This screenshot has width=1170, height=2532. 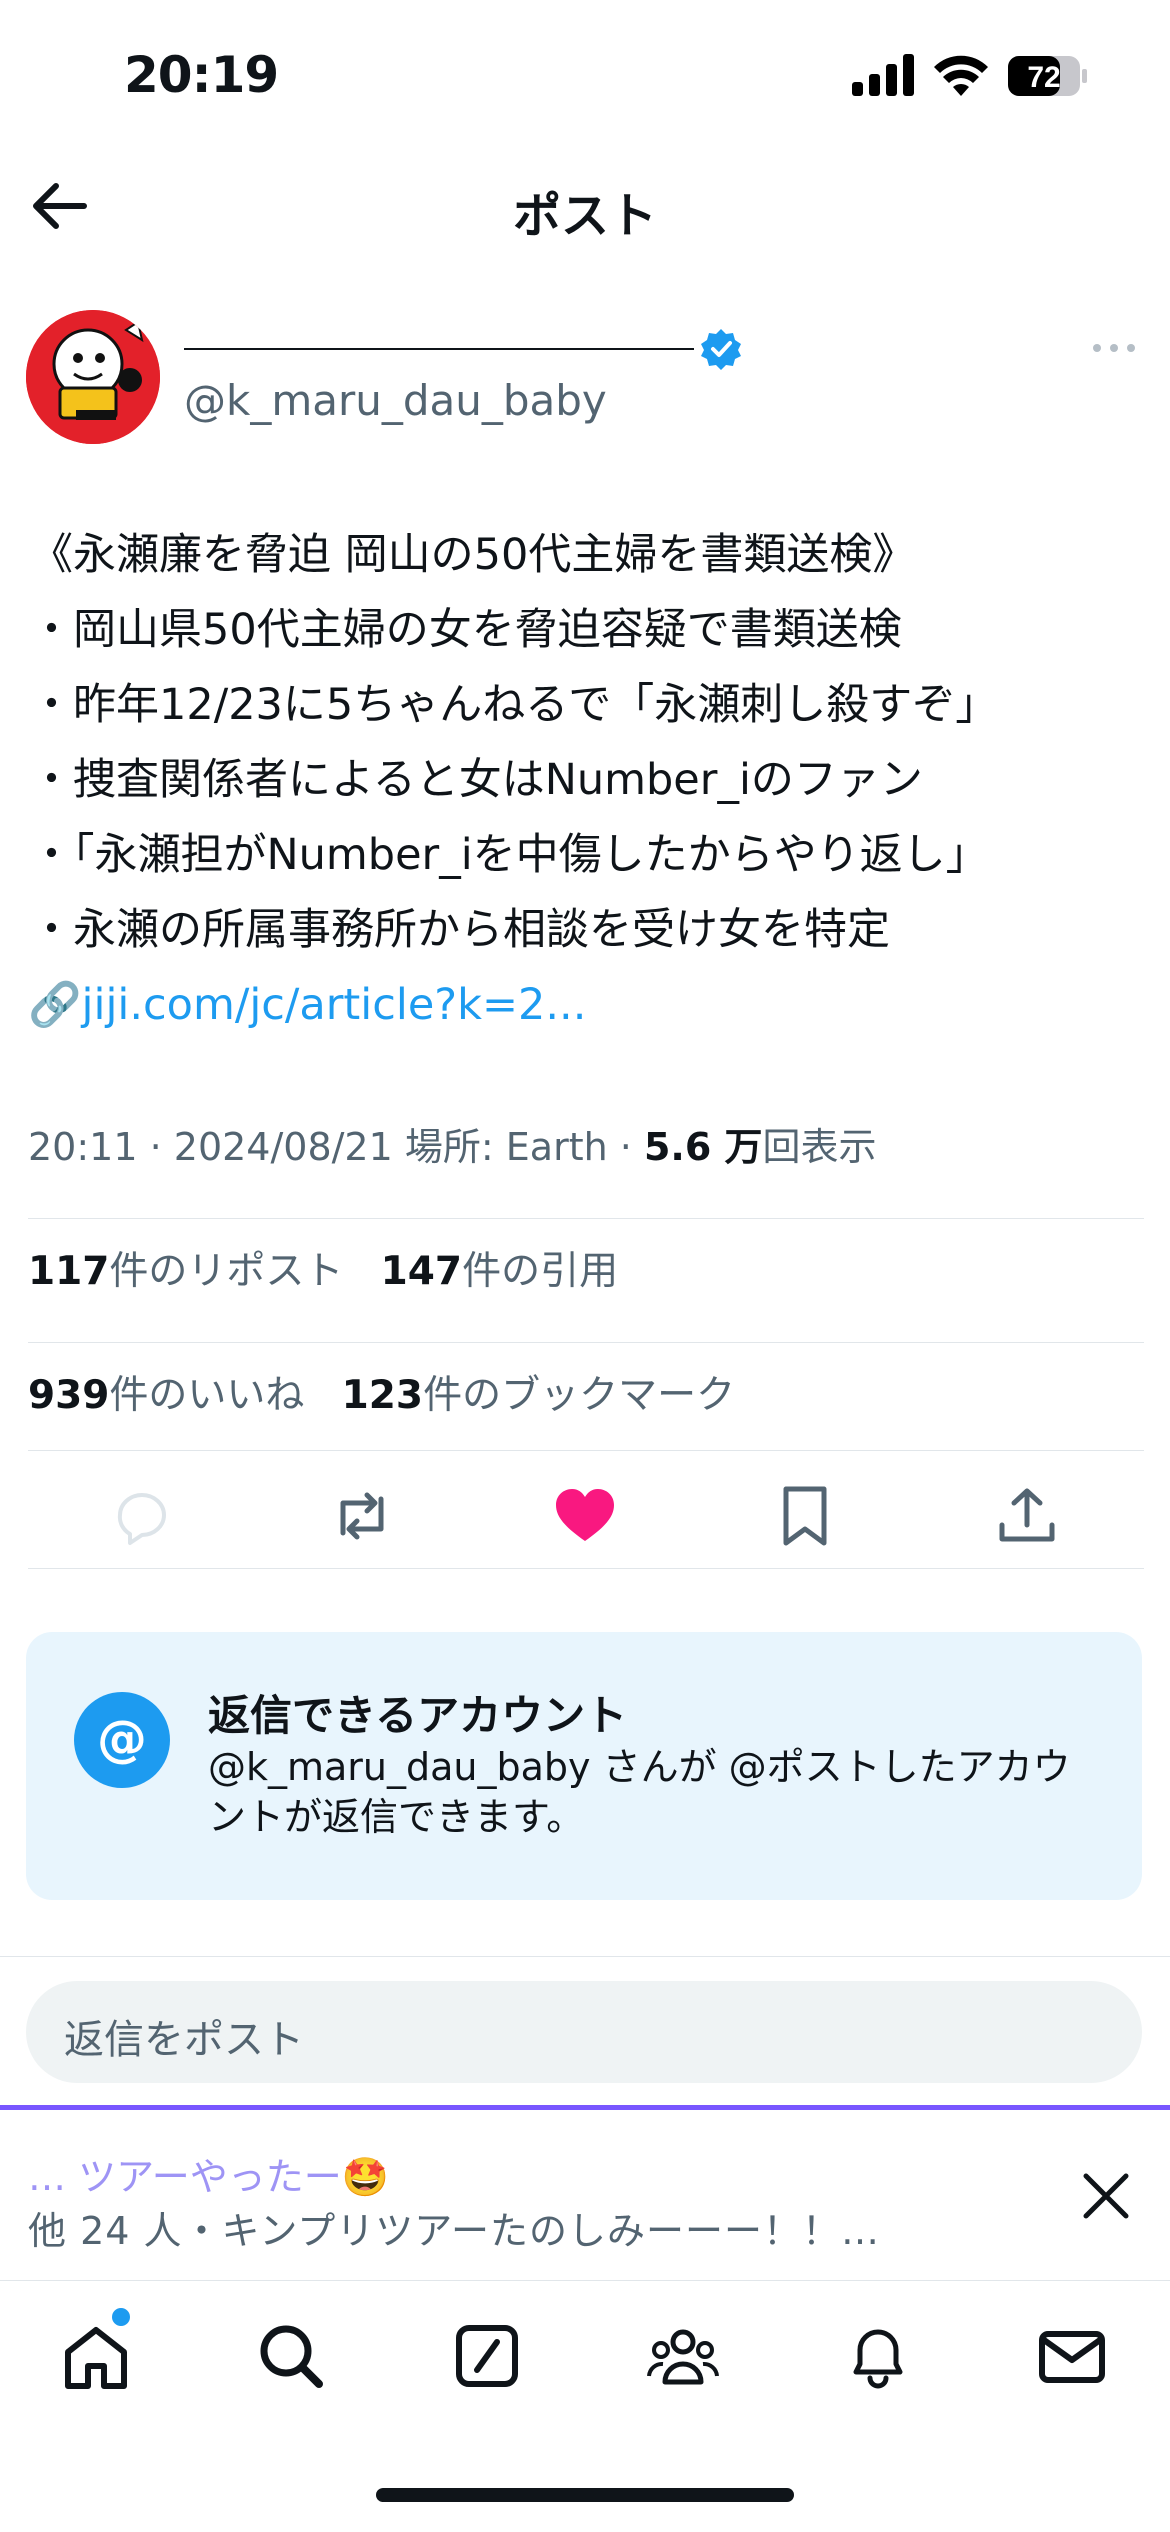 I want to click on post-line: ・昨年12/23に5ちゃんねるで「永瀬刺し殺すぞ」, so click(x=514, y=705).